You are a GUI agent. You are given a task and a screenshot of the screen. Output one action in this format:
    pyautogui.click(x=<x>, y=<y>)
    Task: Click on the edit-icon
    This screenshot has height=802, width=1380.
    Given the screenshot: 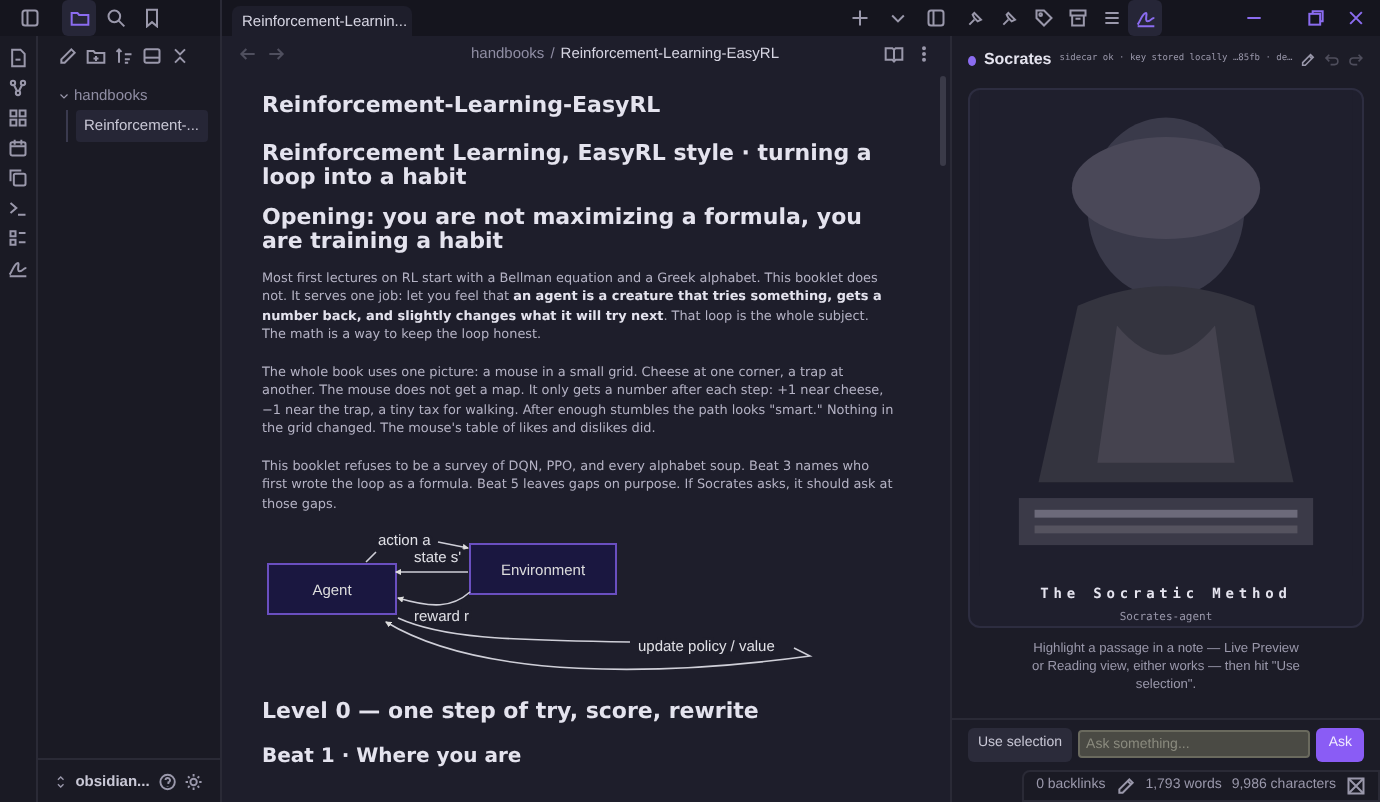 What is the action you would take?
    pyautogui.click(x=1308, y=60)
    